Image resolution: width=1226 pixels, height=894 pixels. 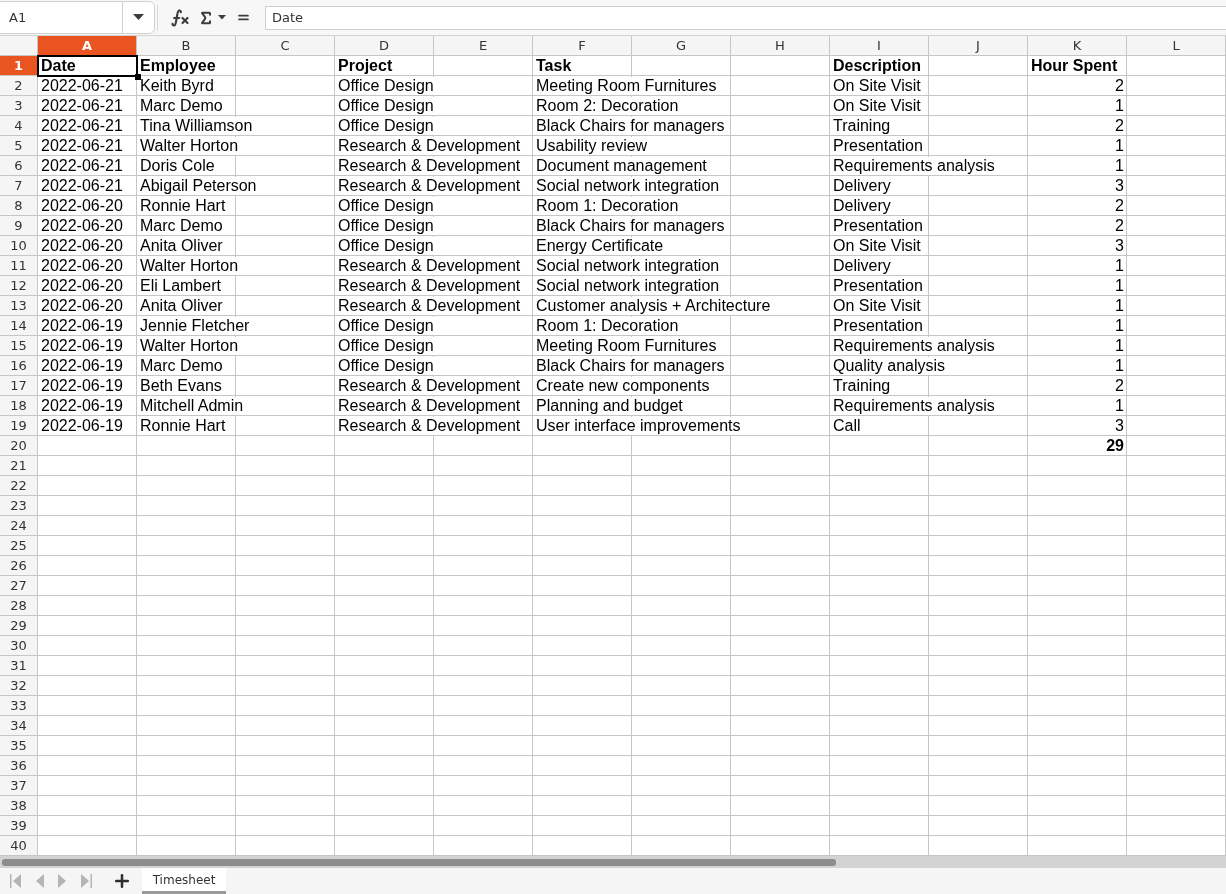 What do you see at coordinates (19, 506) in the screenshot?
I see `row-header: 23` at bounding box center [19, 506].